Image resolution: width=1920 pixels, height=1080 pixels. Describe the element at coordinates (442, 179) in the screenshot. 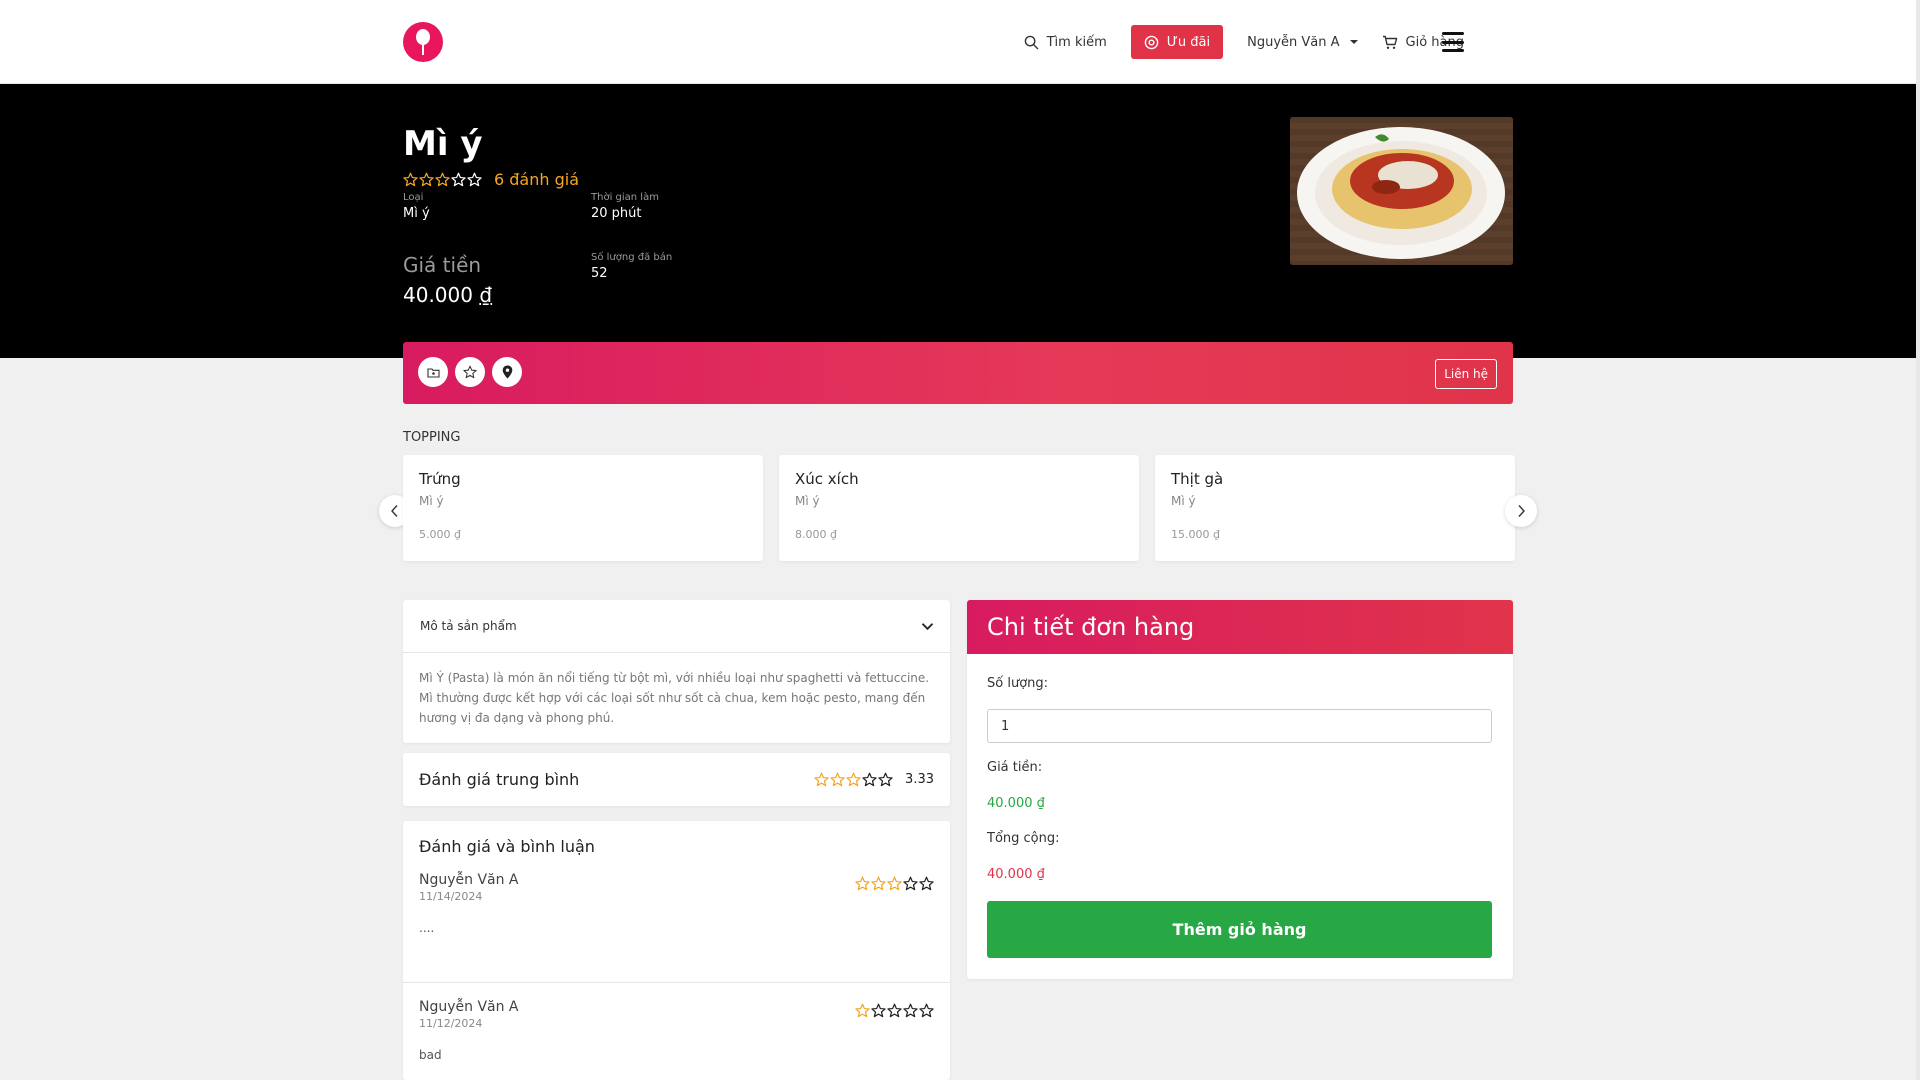

I see `rating-stars` at that location.